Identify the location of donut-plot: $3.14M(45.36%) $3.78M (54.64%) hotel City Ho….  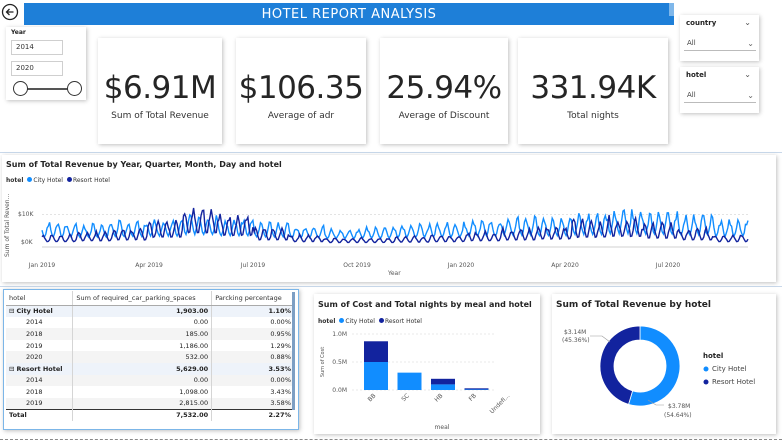
(664, 364).